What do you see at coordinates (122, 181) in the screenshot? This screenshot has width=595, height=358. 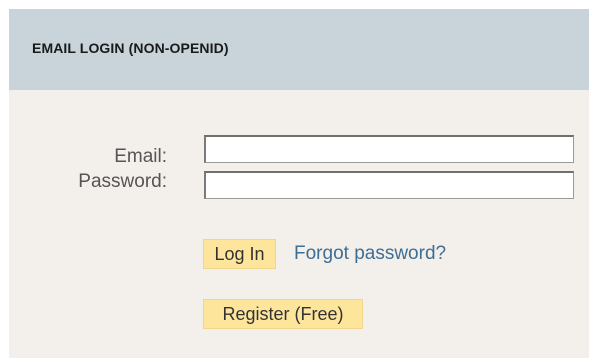 I see `password-label: Password:` at bounding box center [122, 181].